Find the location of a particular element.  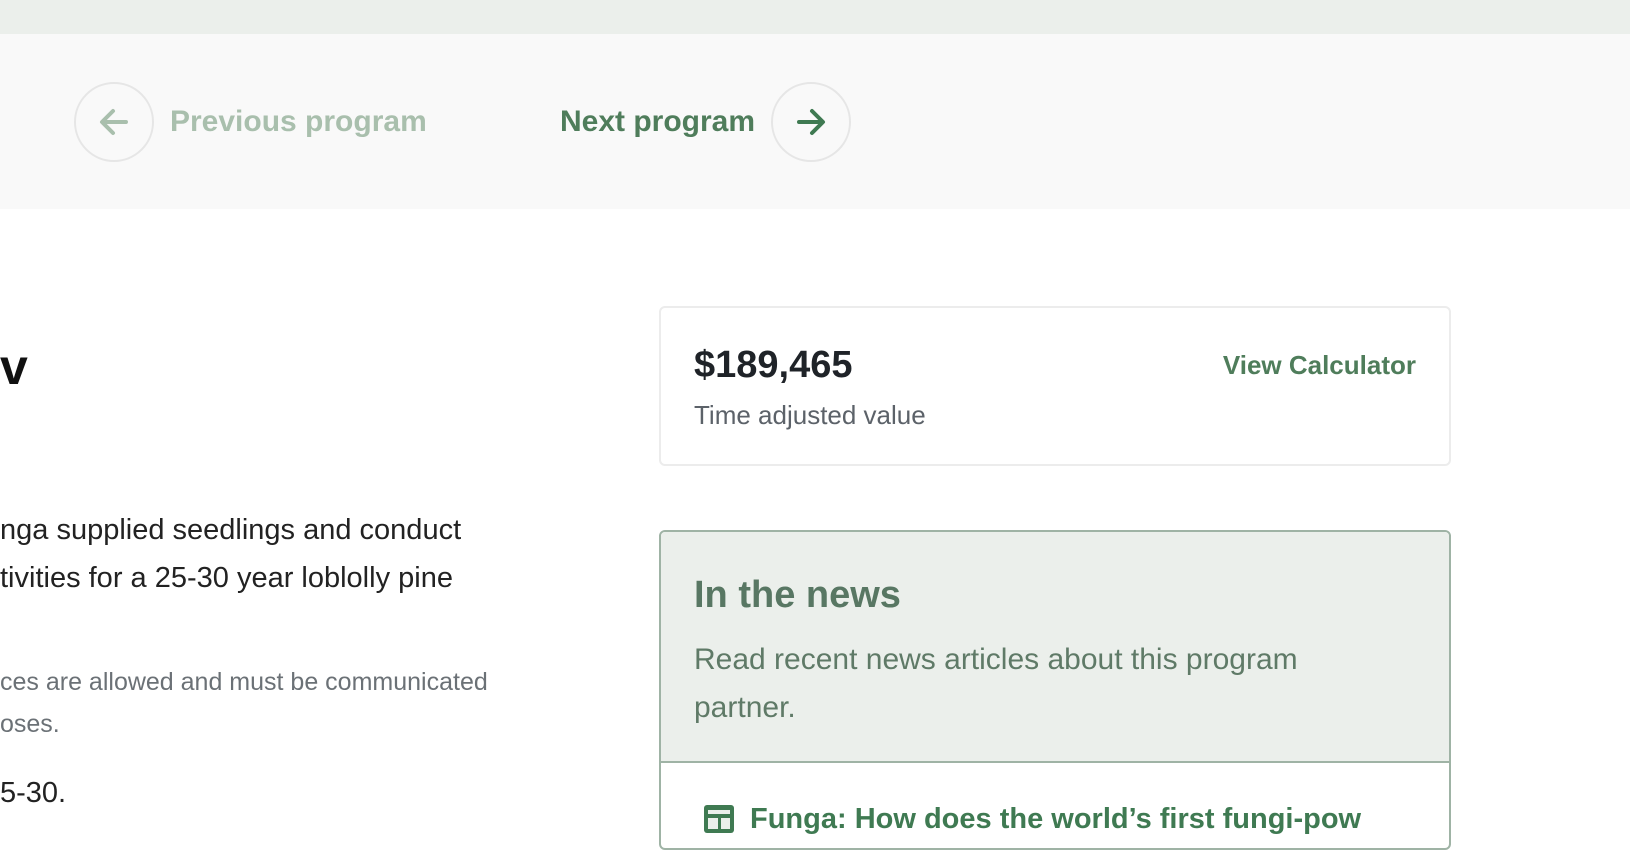

description-line: tivities for a 25-30 year loblolly pine is located at coordinates (226, 578).